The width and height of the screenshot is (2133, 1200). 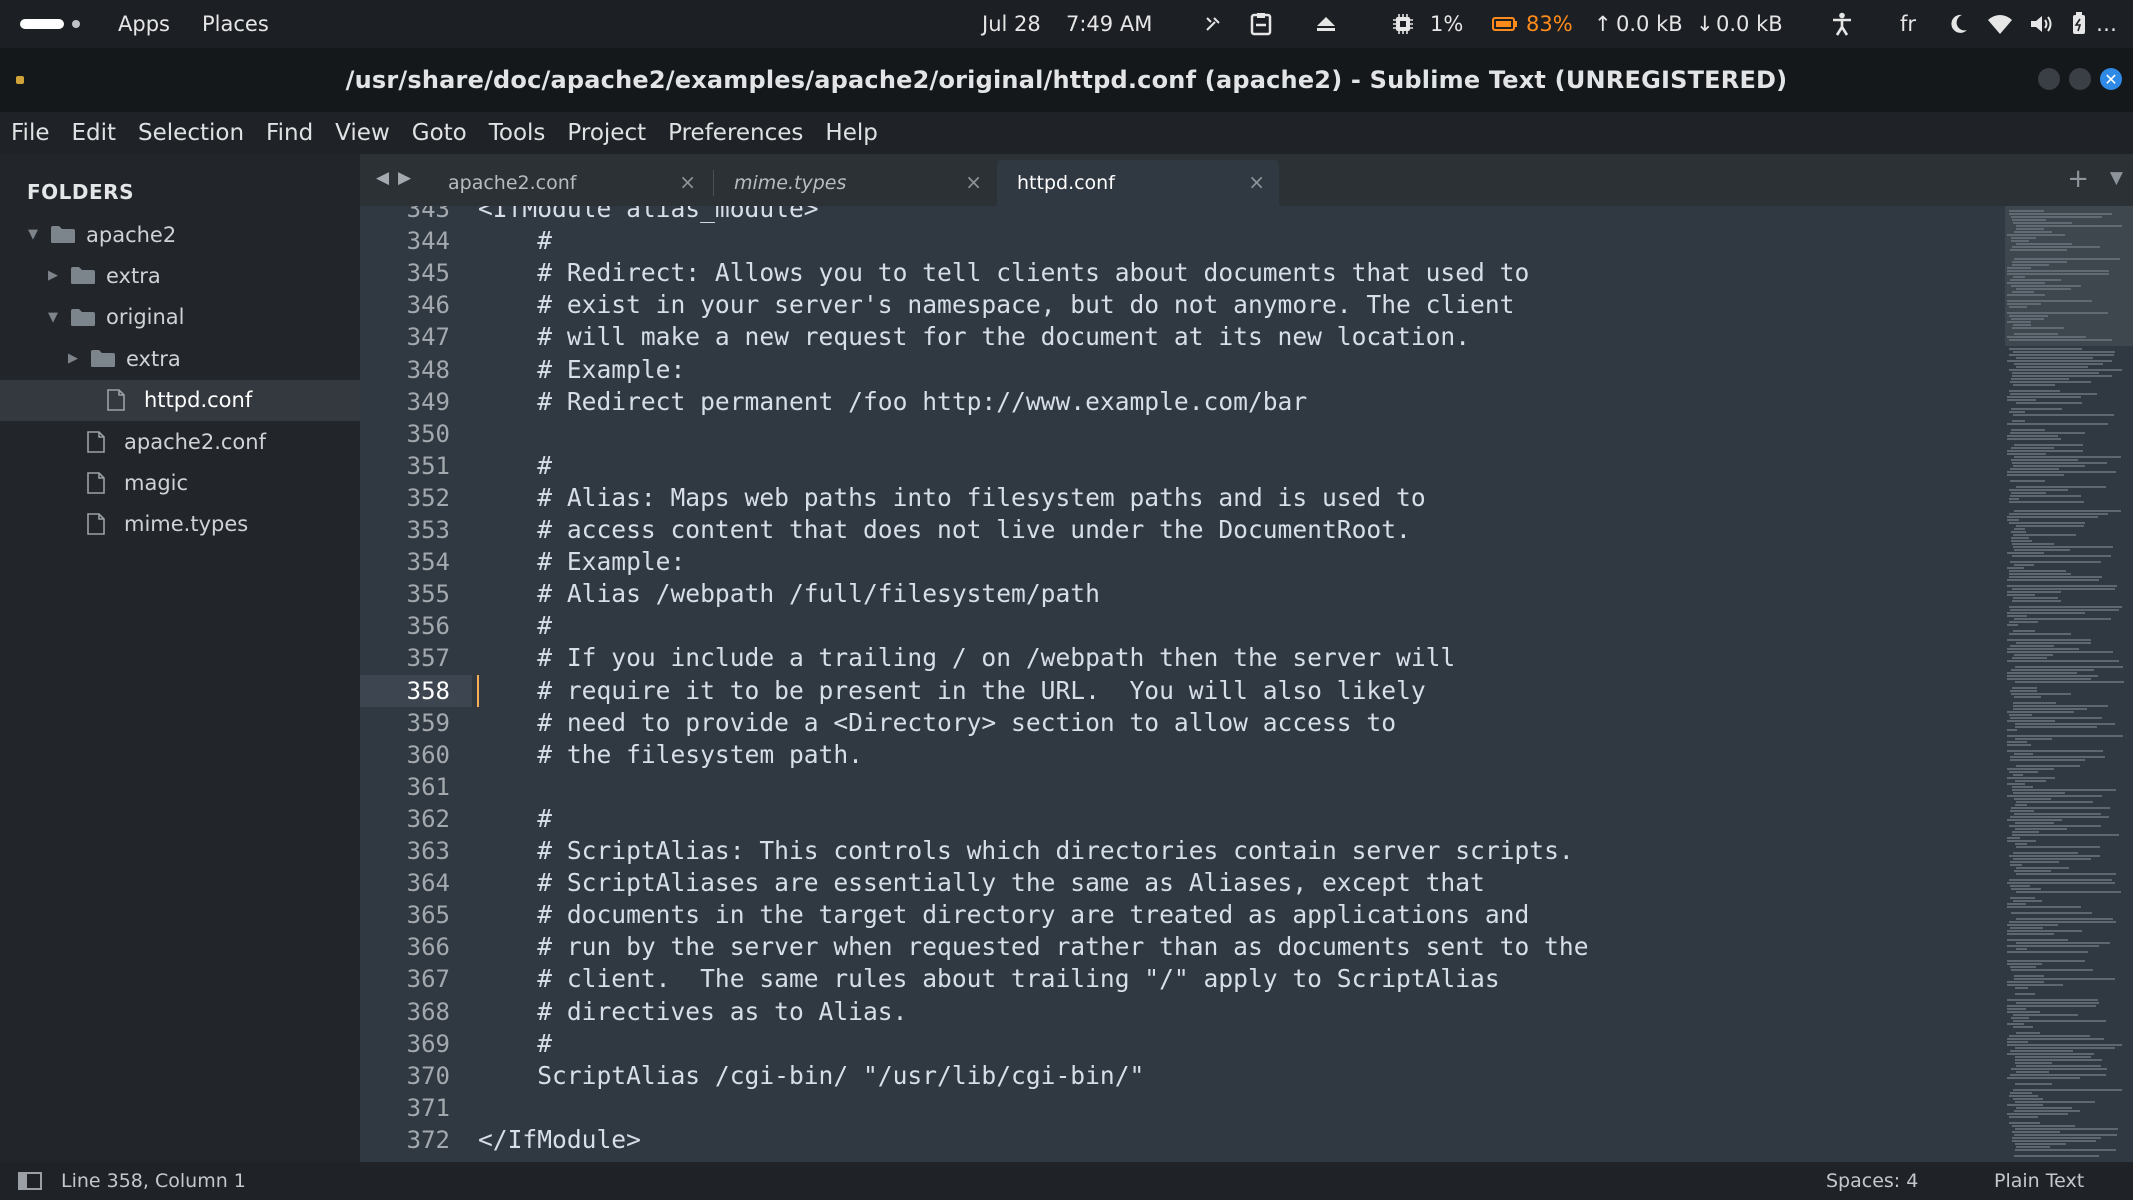 What do you see at coordinates (76, 24) in the screenshot?
I see `workspace-dot` at bounding box center [76, 24].